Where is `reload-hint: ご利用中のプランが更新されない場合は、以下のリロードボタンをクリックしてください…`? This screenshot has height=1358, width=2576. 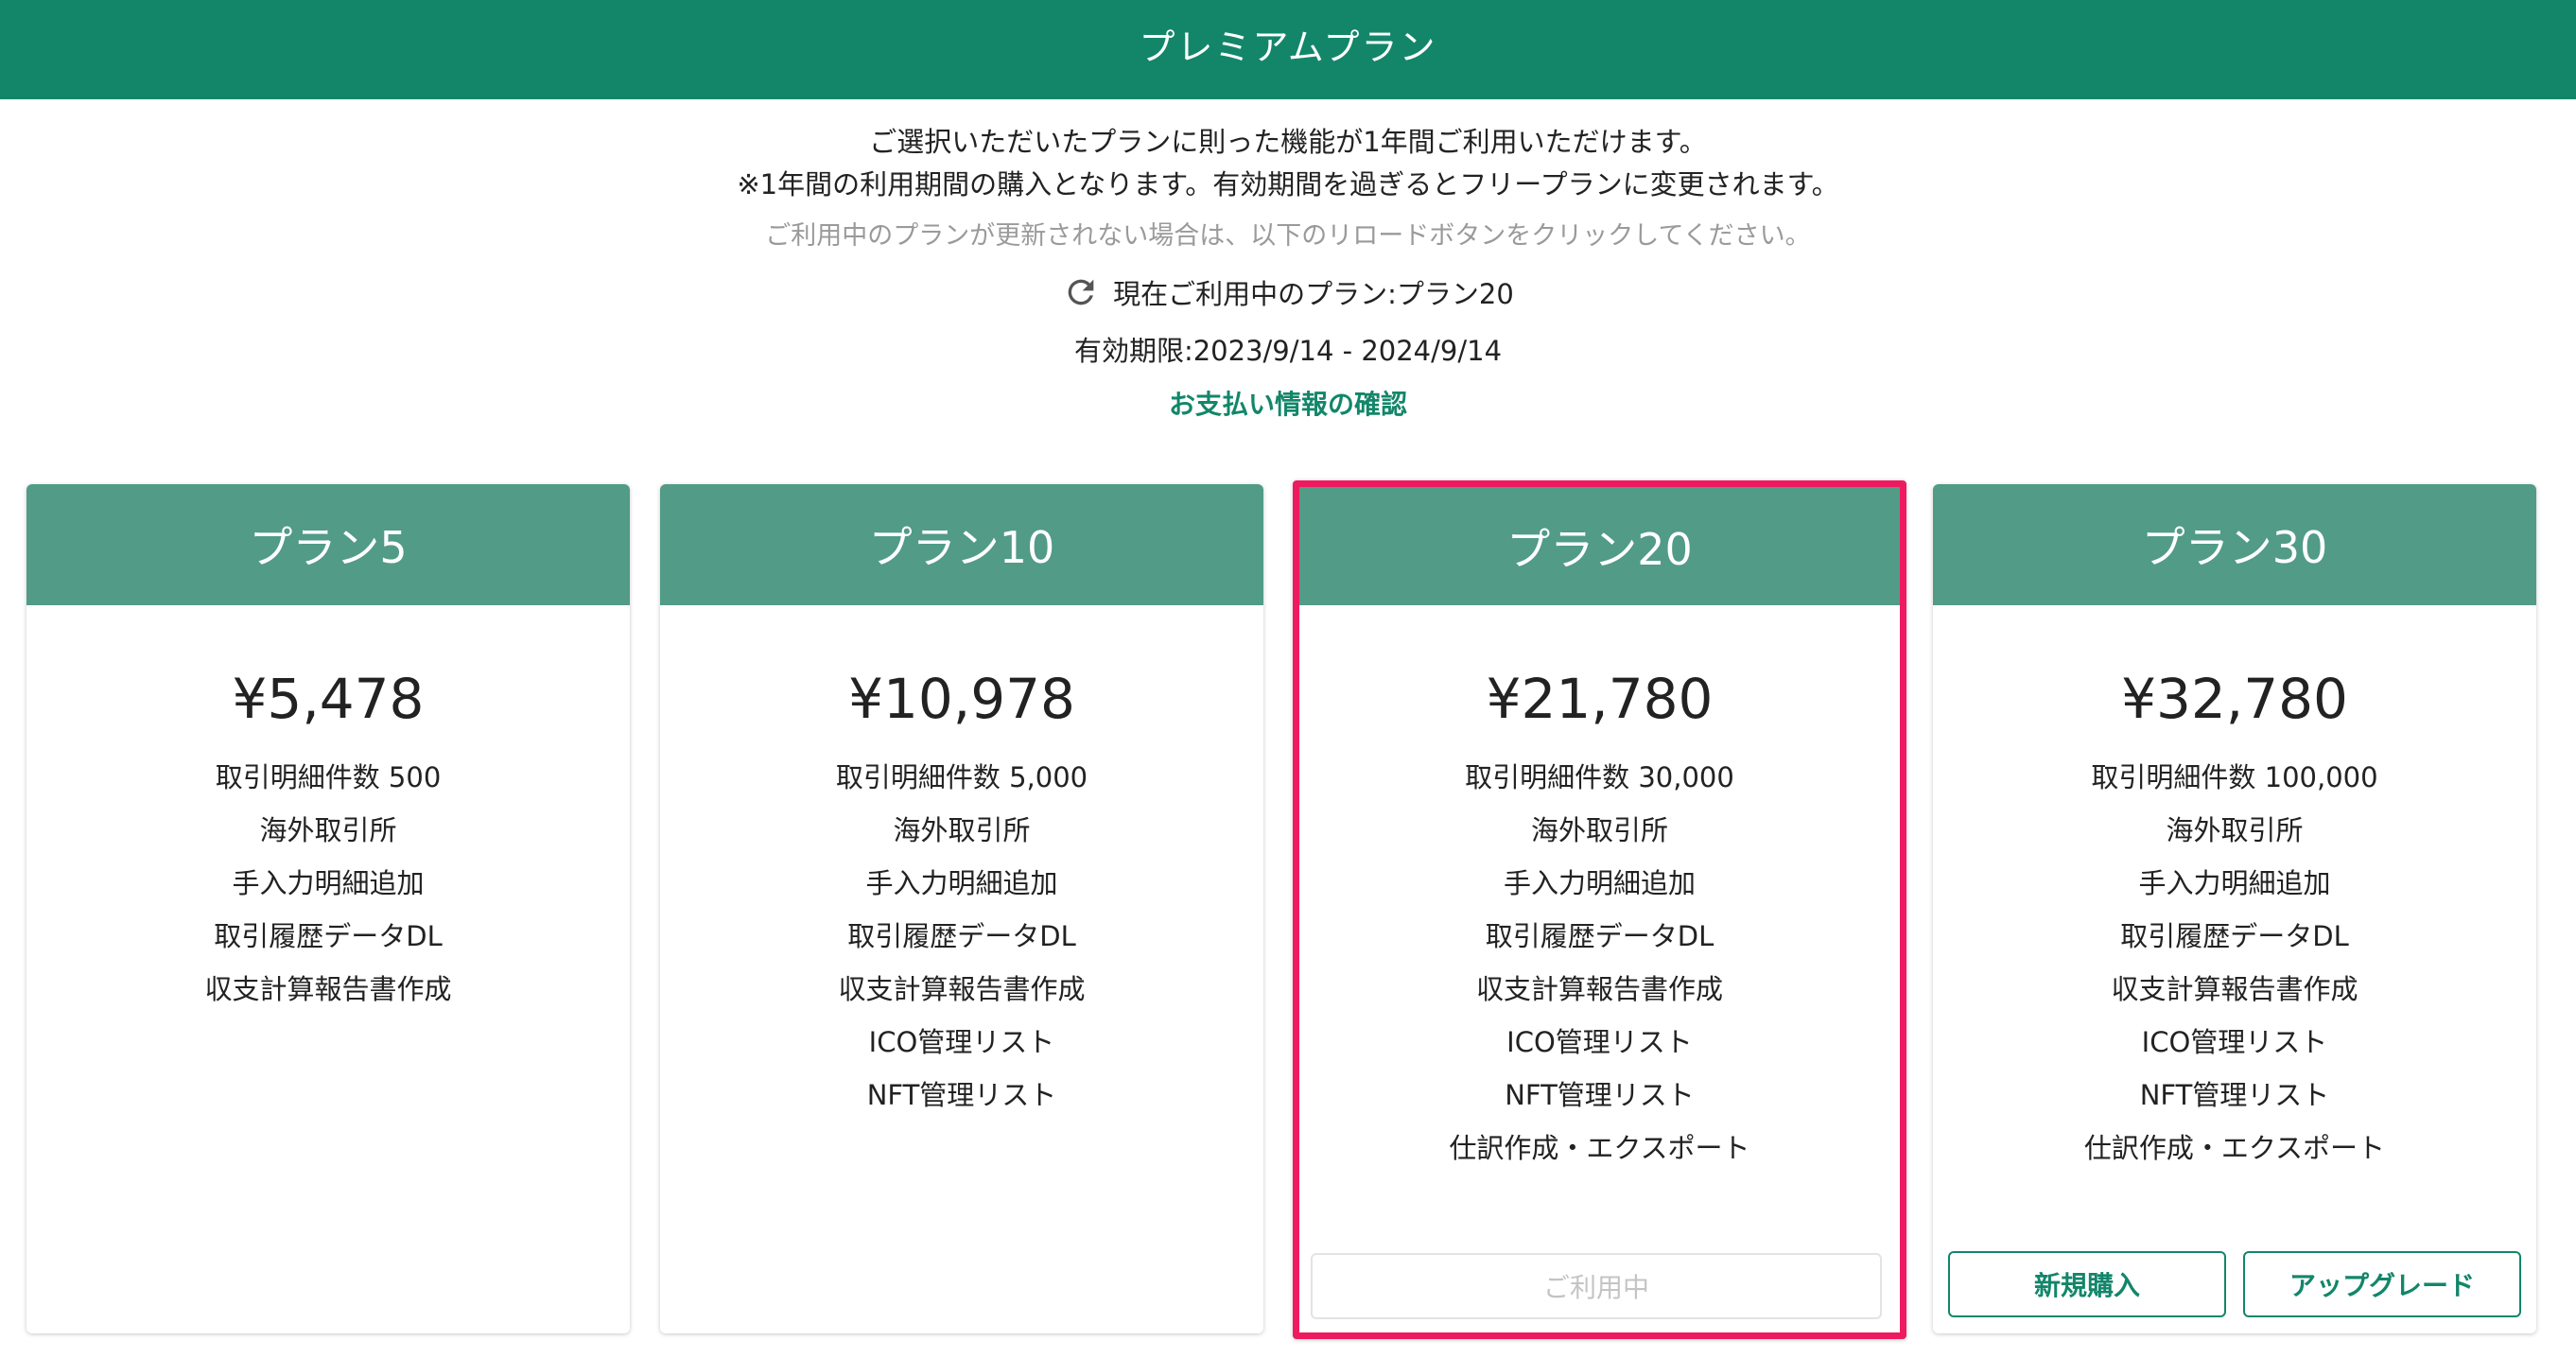
reload-hint: ご利用中のプランが更新されない場合は、以下のリロードボタンをクリックしてください… is located at coordinates (1288, 236).